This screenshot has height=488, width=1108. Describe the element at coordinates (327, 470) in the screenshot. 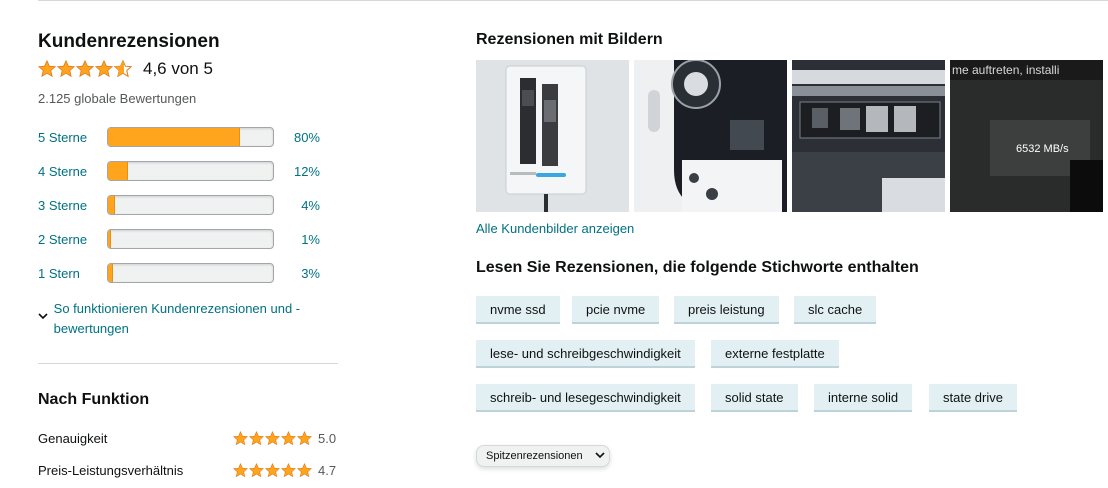

I see `feature-value: 4.7` at that location.